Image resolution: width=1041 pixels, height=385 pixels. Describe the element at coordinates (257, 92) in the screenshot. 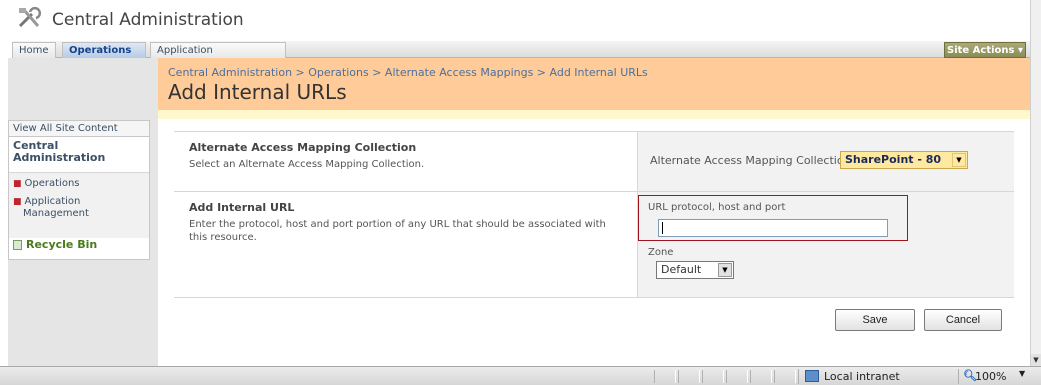

I see `page-title: Add Internal URLs` at that location.